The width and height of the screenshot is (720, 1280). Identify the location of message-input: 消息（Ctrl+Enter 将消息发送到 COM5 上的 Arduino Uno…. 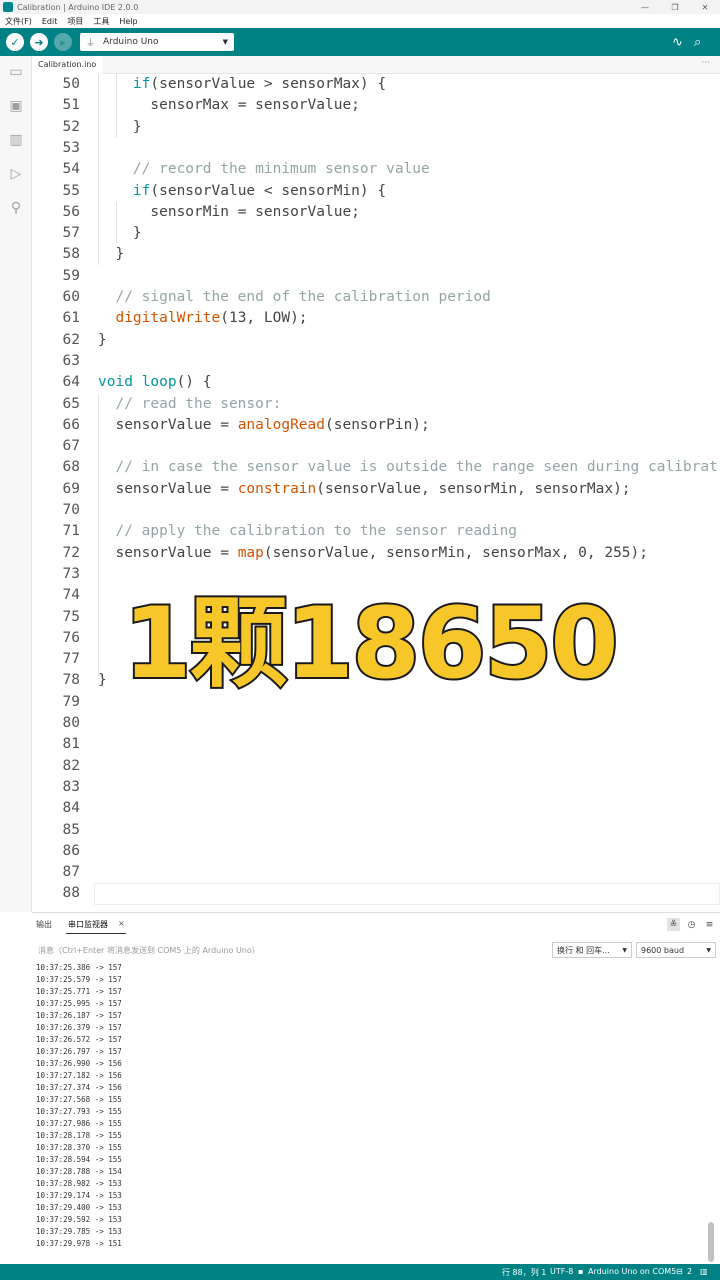
(291, 950).